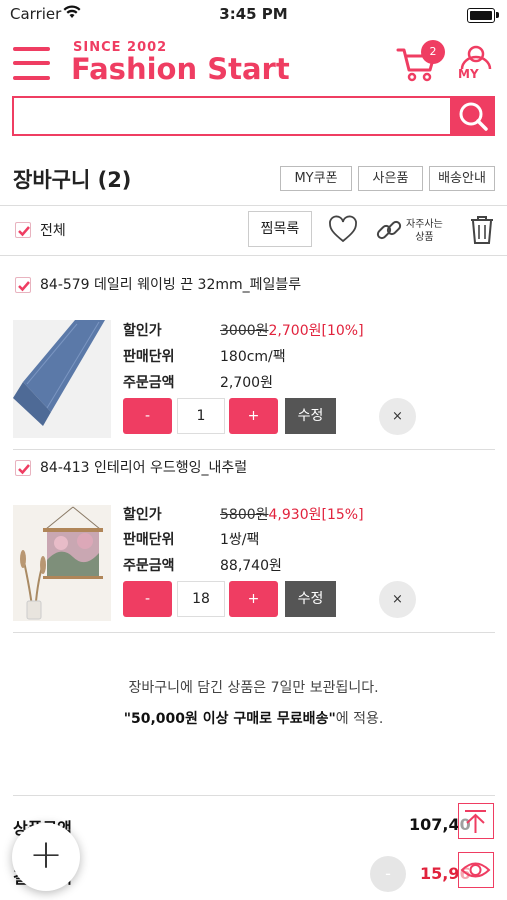 This screenshot has width=507, height=900. Describe the element at coordinates (229, 719) in the screenshot. I see `free-shipping-condition: "50,000원 이상 구매로 무료배송"` at that location.